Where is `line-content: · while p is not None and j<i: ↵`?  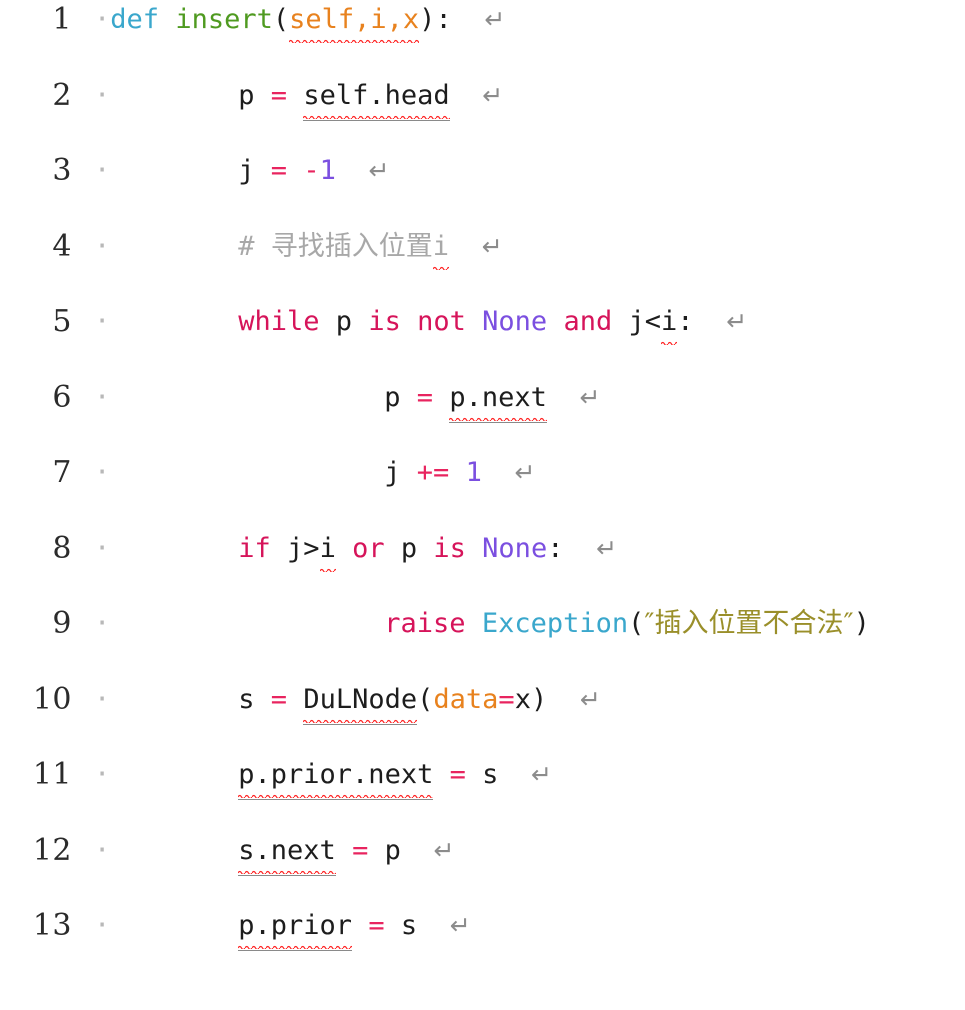 line-content: · while p is not None and j<i: ↵ is located at coordinates (518, 324).